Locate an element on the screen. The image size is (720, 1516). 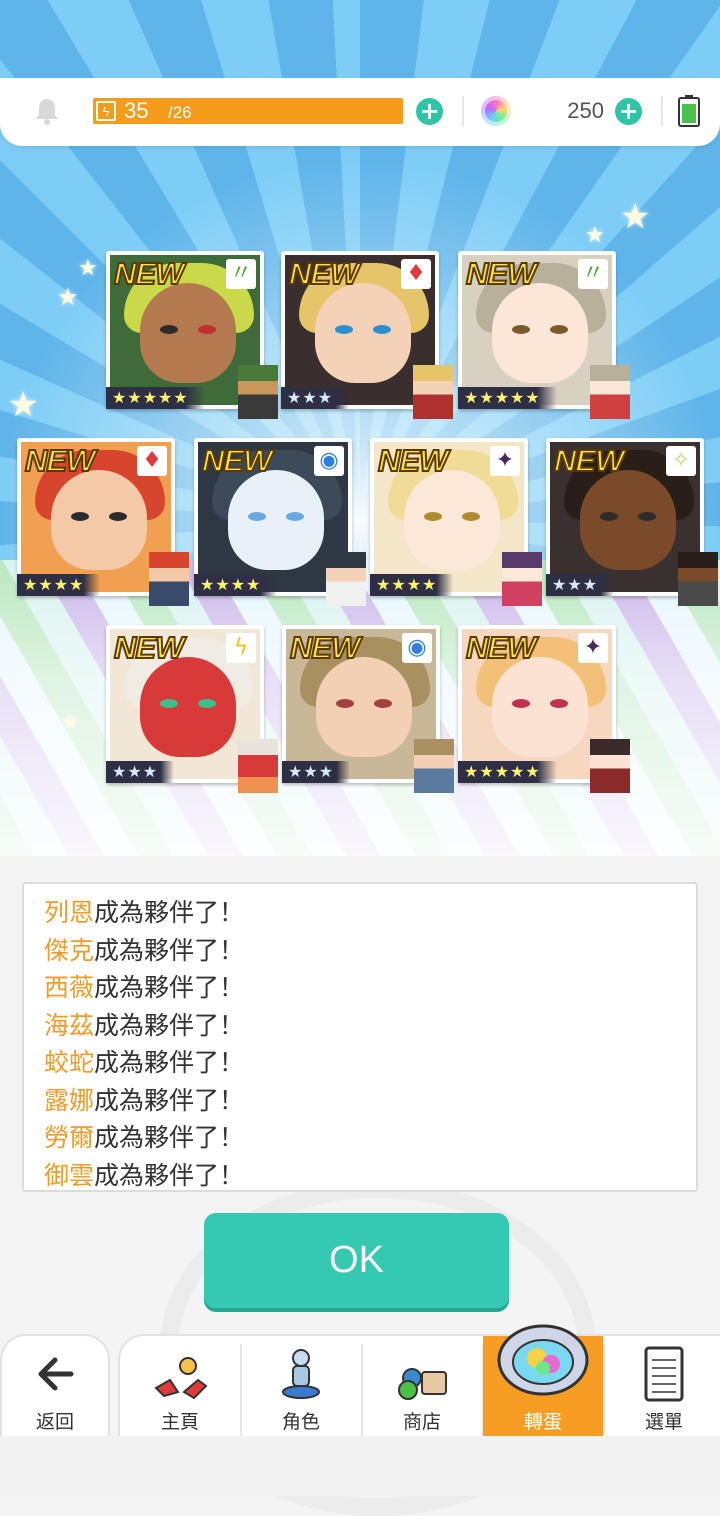
character-card: NEW ϟ ★★★ is located at coordinates (192, 709).